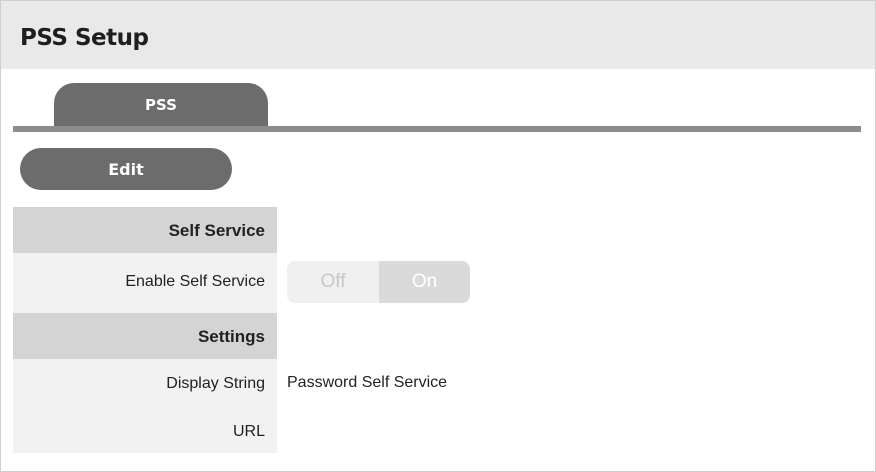 This screenshot has width=876, height=472. I want to click on enable-self-service-toggle: Off On, so click(378, 282).